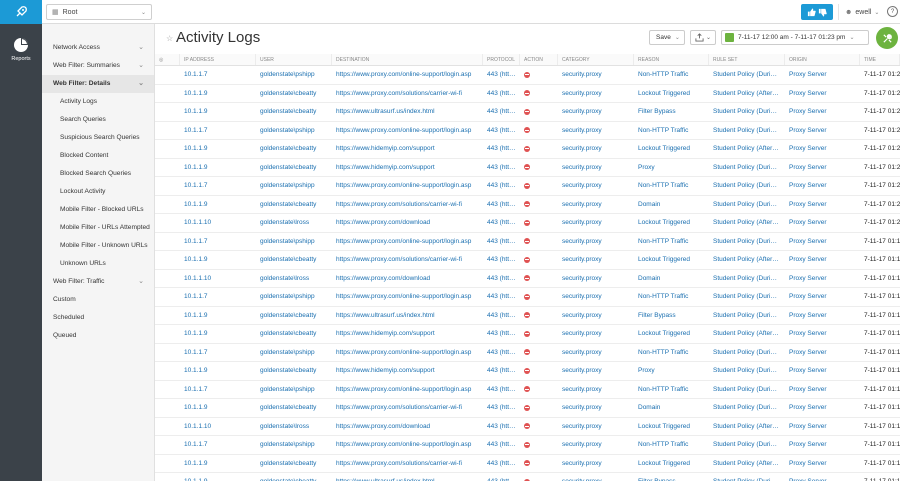  I want to click on sidebar-item-web-filter-traffic: Web Filter: Traffic ⌄, so click(98, 282).